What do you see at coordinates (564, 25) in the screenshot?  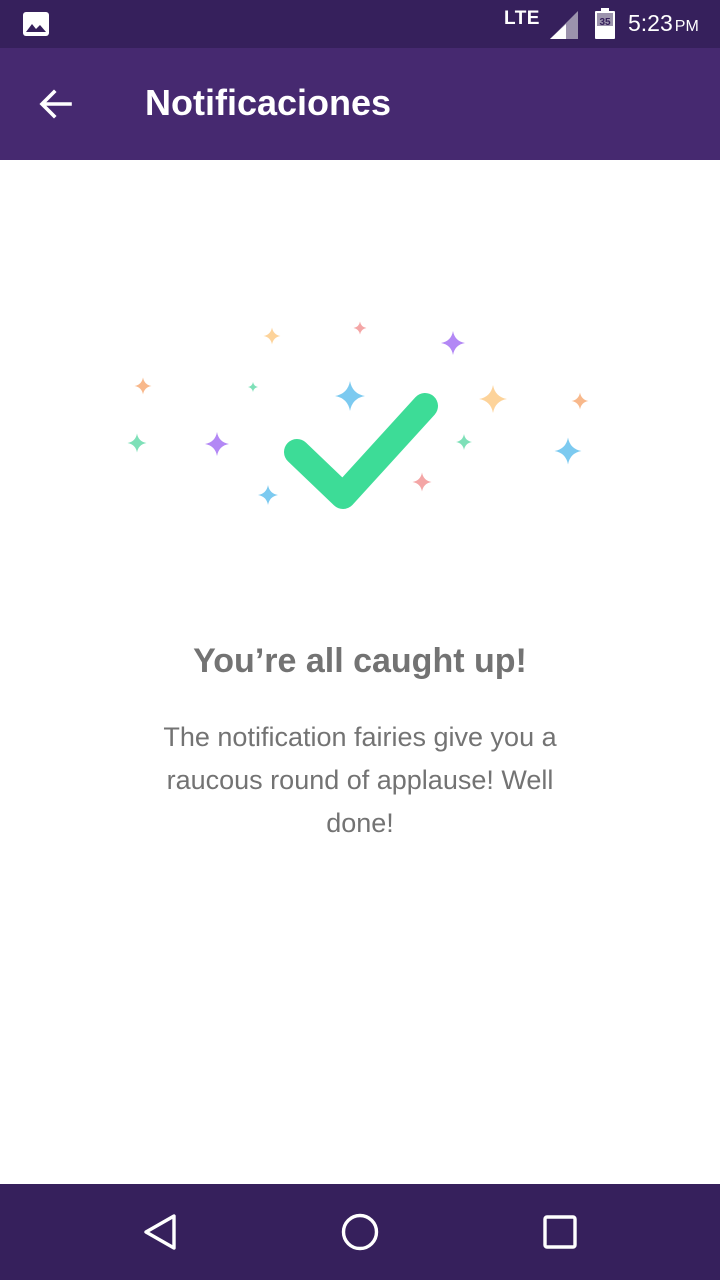 I see `signal-icon` at bounding box center [564, 25].